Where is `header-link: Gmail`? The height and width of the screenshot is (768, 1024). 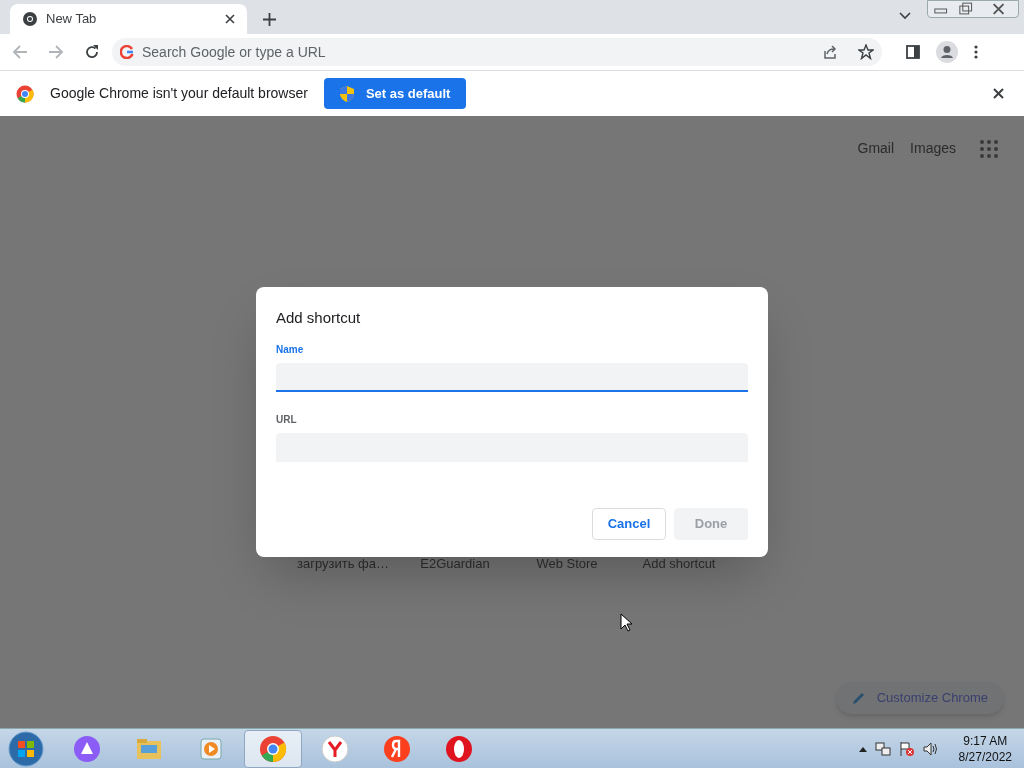
header-link: Gmail is located at coordinates (876, 148).